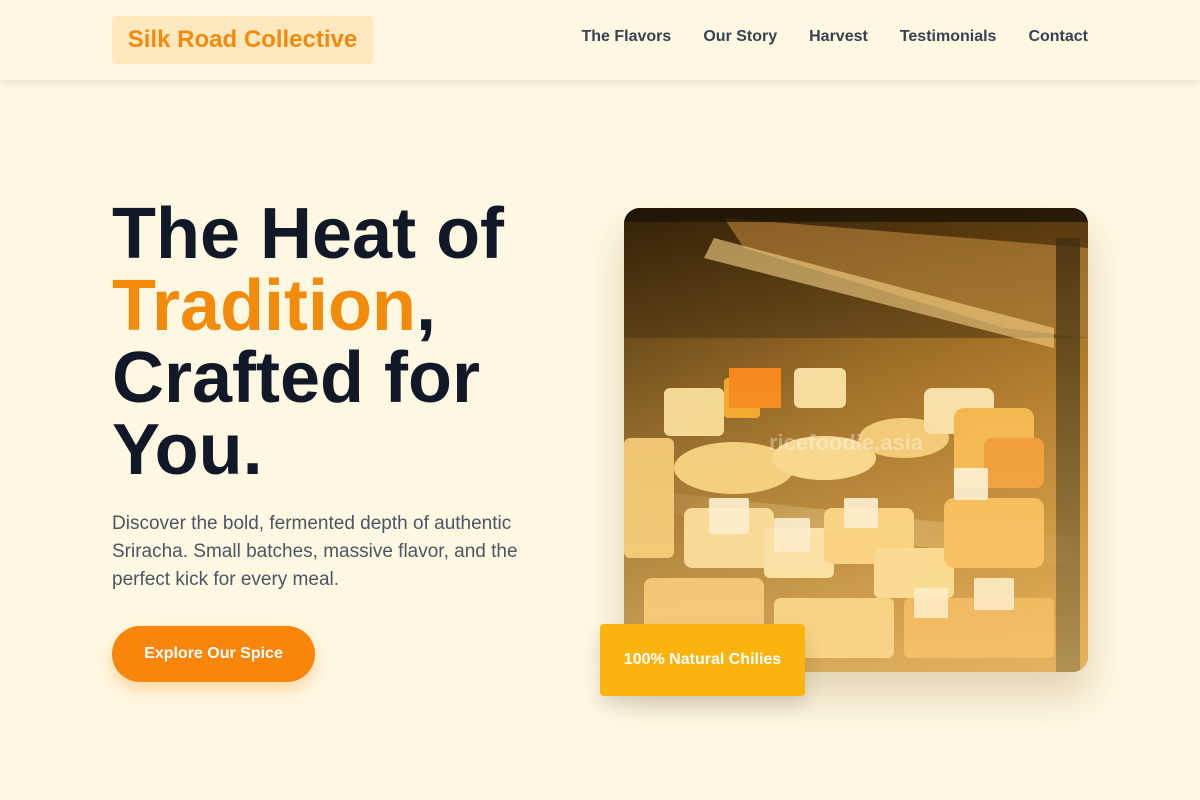 The width and height of the screenshot is (1200, 800). Describe the element at coordinates (627, 37) in the screenshot. I see `nav-link-flavors: The Flavors` at that location.